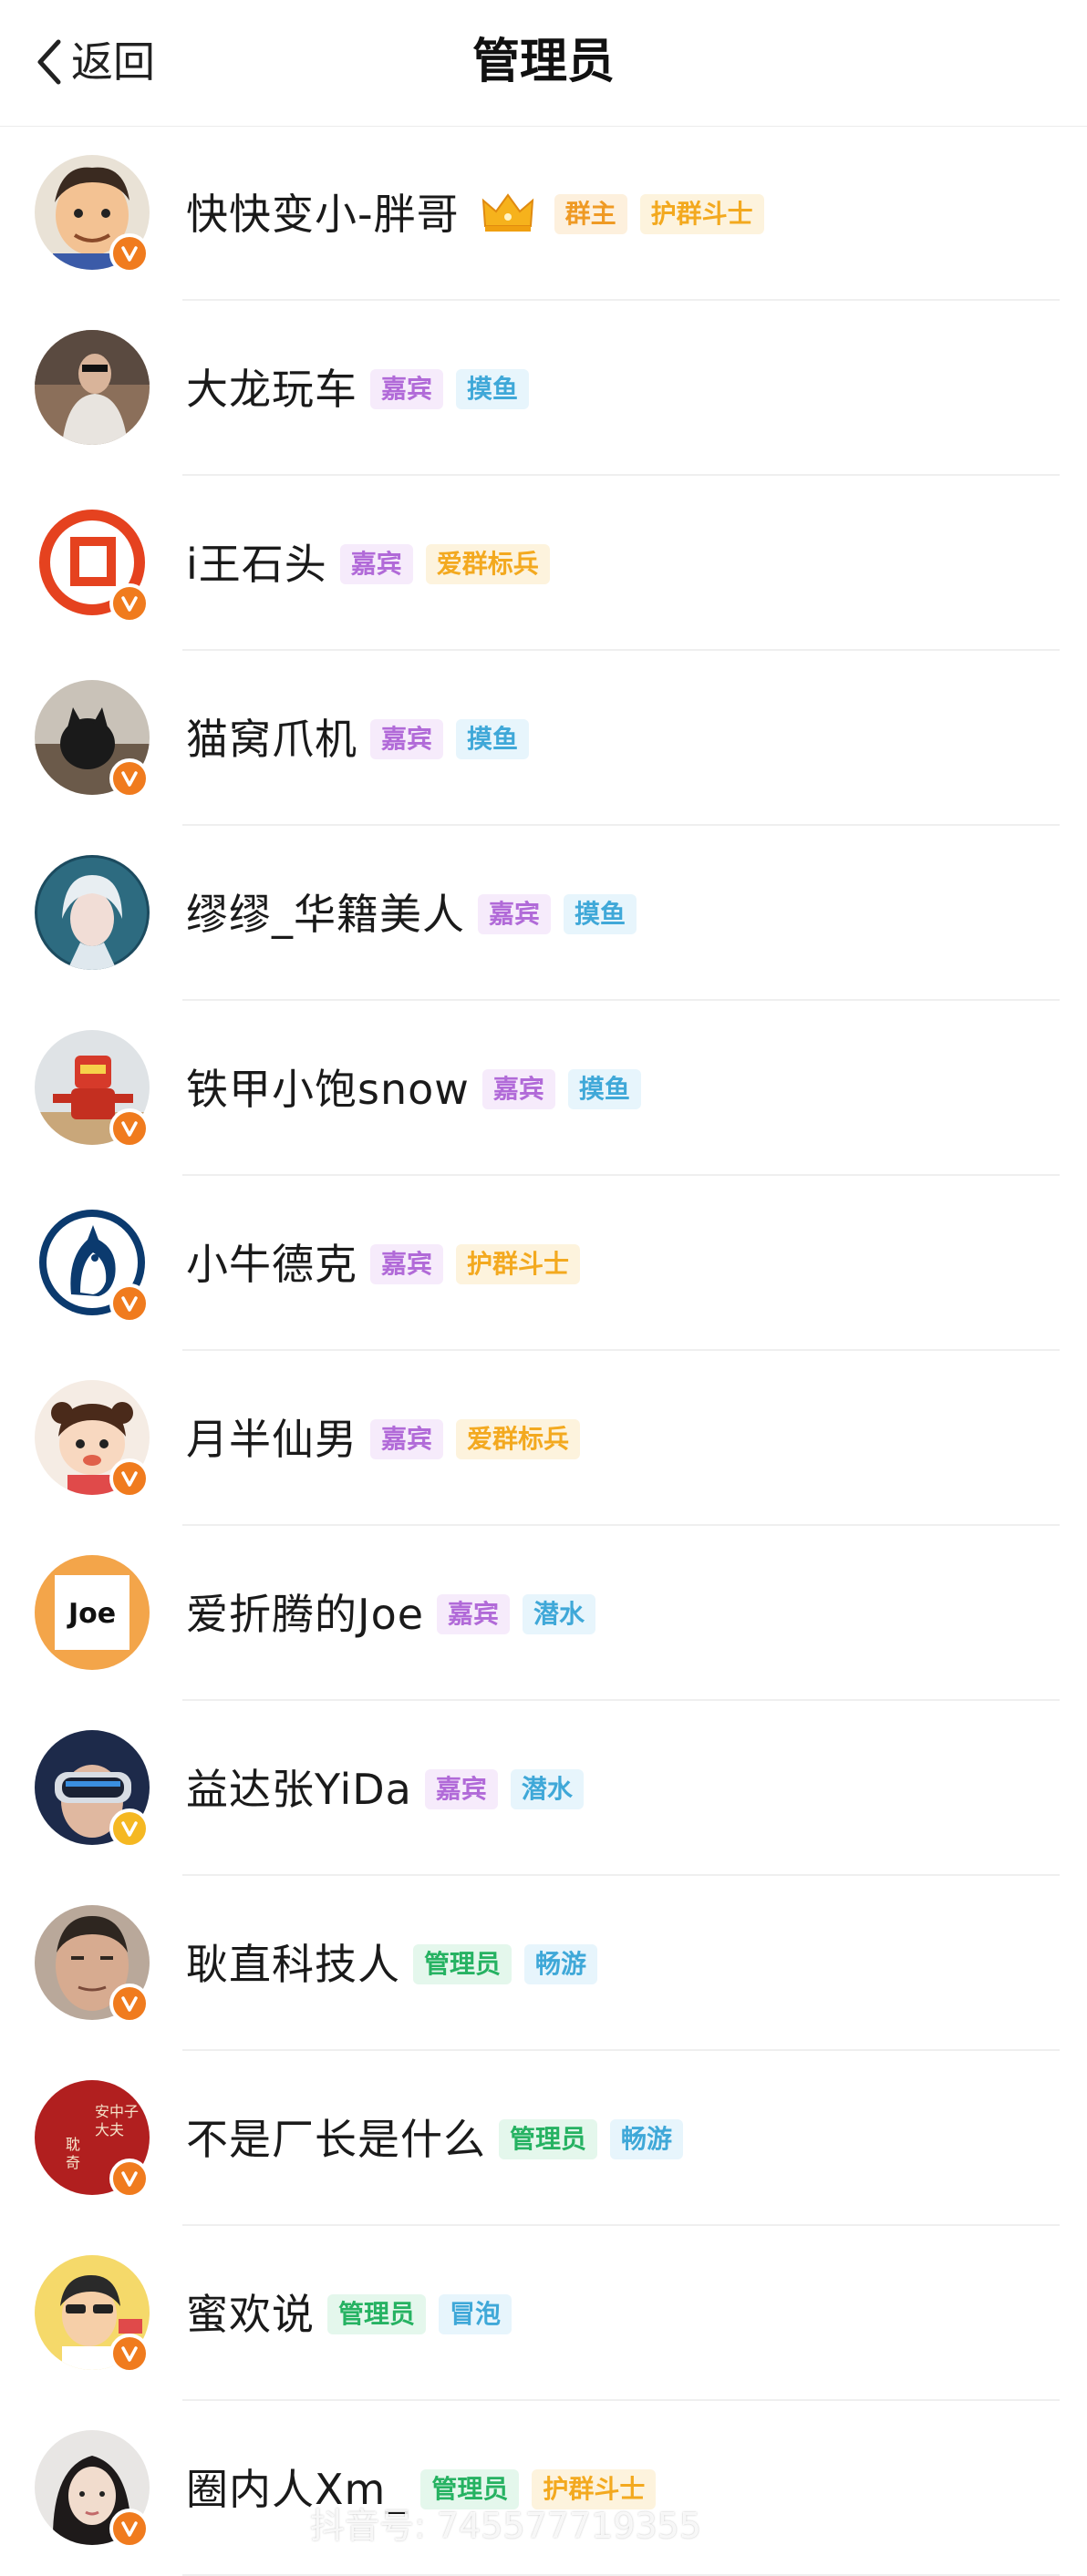 The width and height of the screenshot is (1087, 2576). I want to click on member-name-line: 大龙玩车 嘉宾 摸鱼, so click(358, 389).